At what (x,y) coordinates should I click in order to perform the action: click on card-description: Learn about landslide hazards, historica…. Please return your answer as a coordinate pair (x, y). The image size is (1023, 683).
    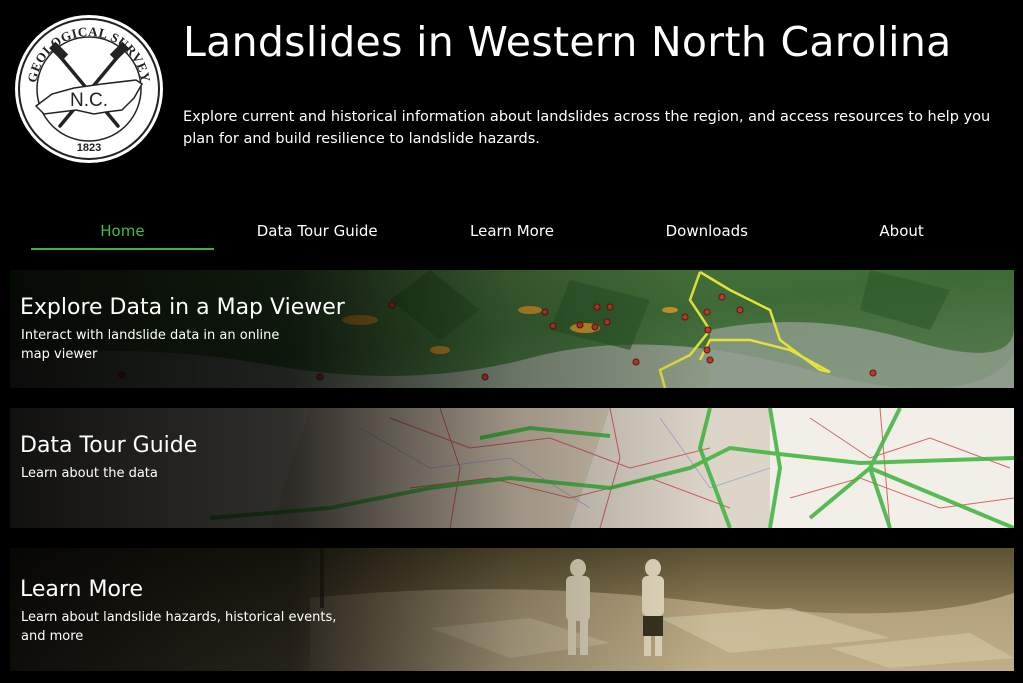
    Looking at the image, I should click on (179, 627).